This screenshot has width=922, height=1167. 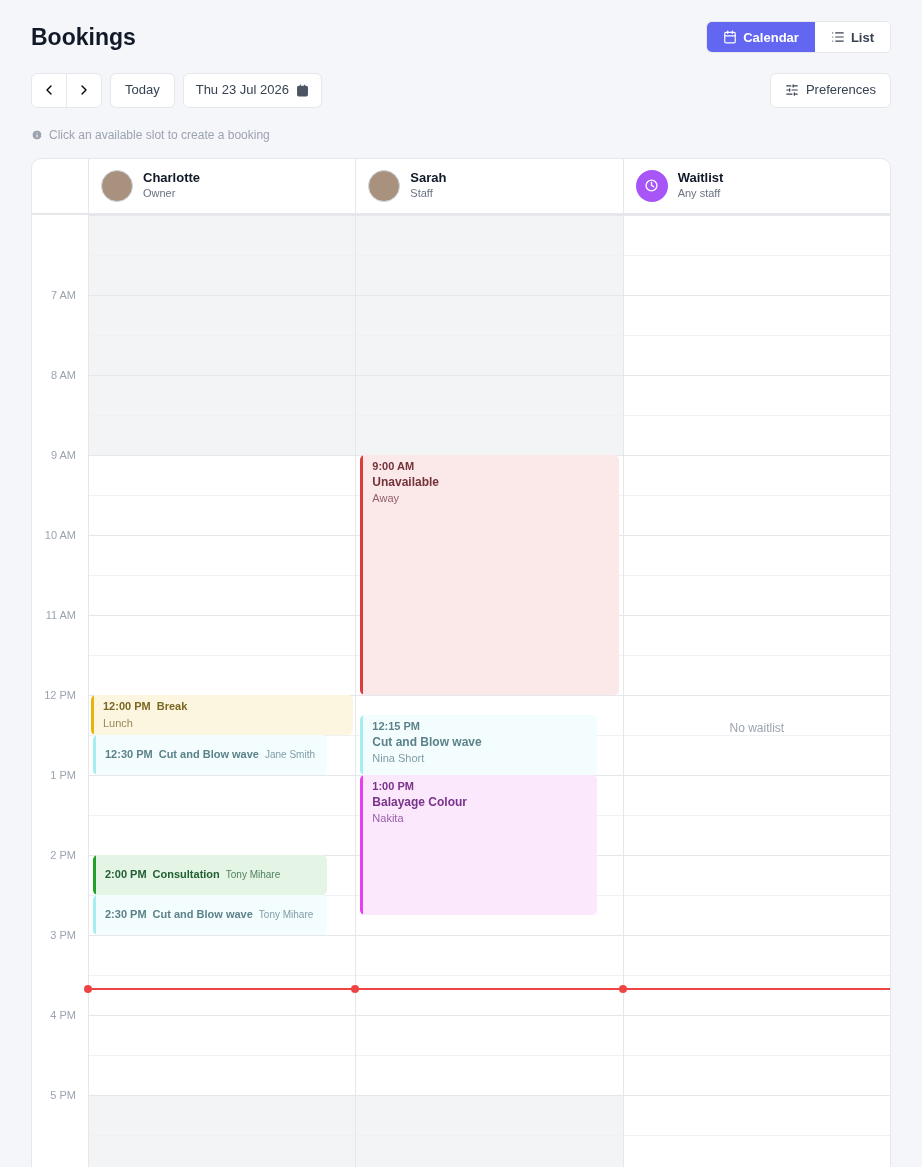 I want to click on column-name: Sarah, so click(x=428, y=178).